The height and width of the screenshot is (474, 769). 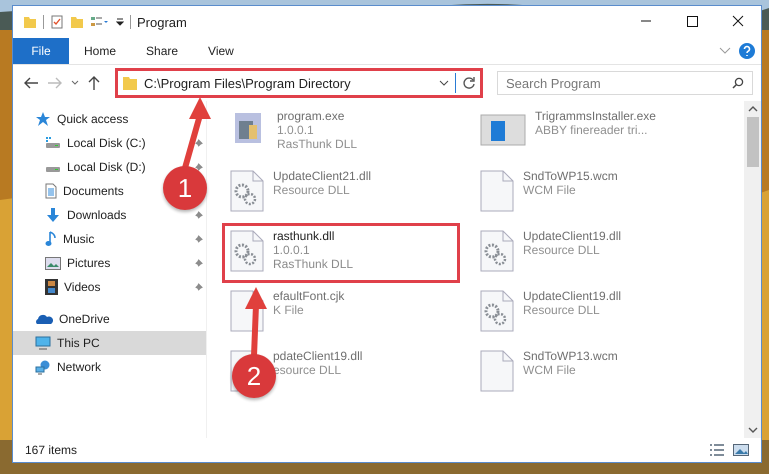 I want to click on sidebar-item: This PC, so click(x=67, y=343).